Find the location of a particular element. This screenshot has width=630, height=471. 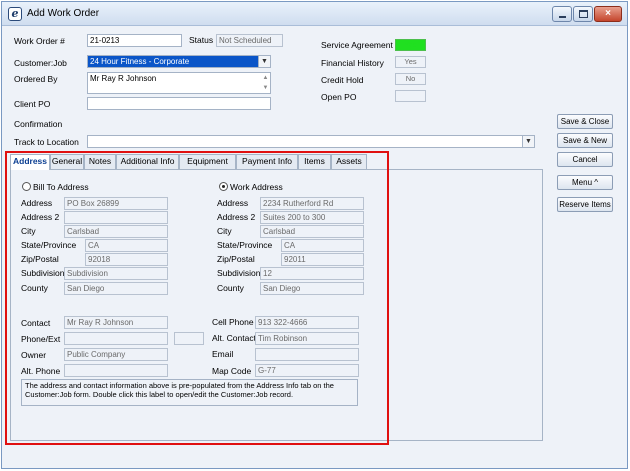

window-title: Add Work Order is located at coordinates (63, 13).